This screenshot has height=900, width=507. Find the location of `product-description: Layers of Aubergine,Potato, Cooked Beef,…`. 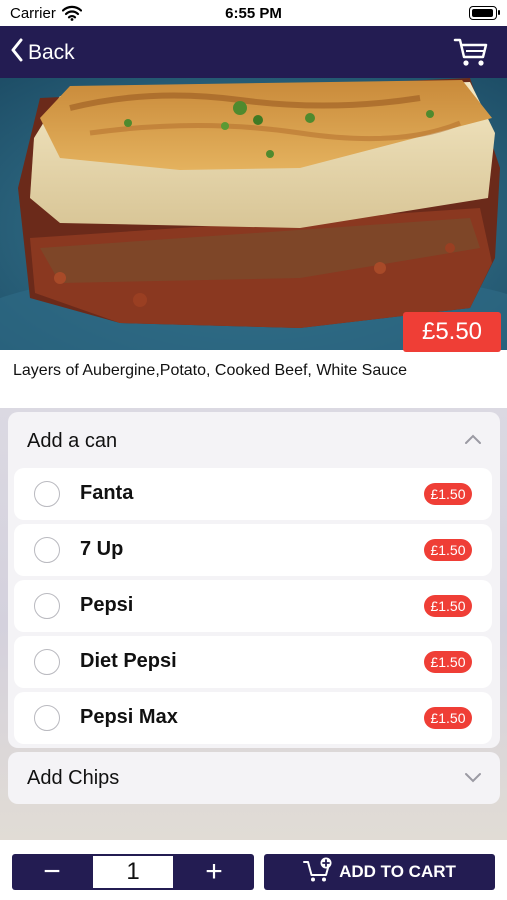

product-description: Layers of Aubergine,Potato, Cooked Beef,… is located at coordinates (210, 370).